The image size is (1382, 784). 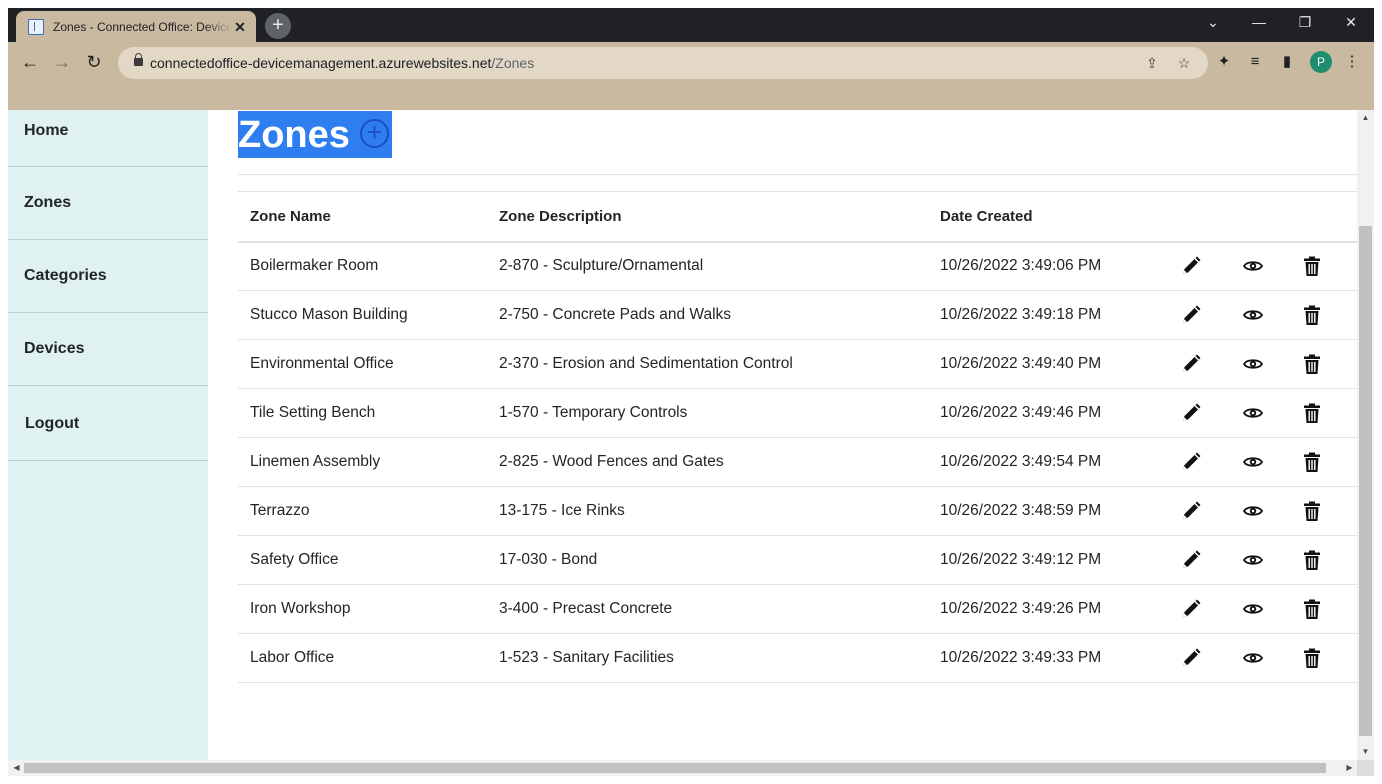 I want to click on table-header-row: Zone Name Zone Description Date Created, so click(x=797, y=217).